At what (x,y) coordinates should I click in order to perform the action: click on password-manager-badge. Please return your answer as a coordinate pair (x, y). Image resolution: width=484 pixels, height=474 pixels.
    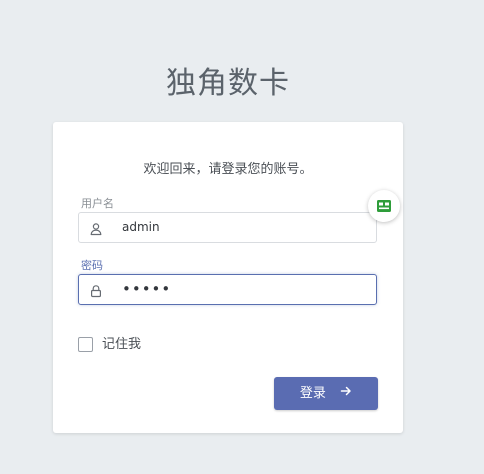
    Looking at the image, I should click on (384, 206).